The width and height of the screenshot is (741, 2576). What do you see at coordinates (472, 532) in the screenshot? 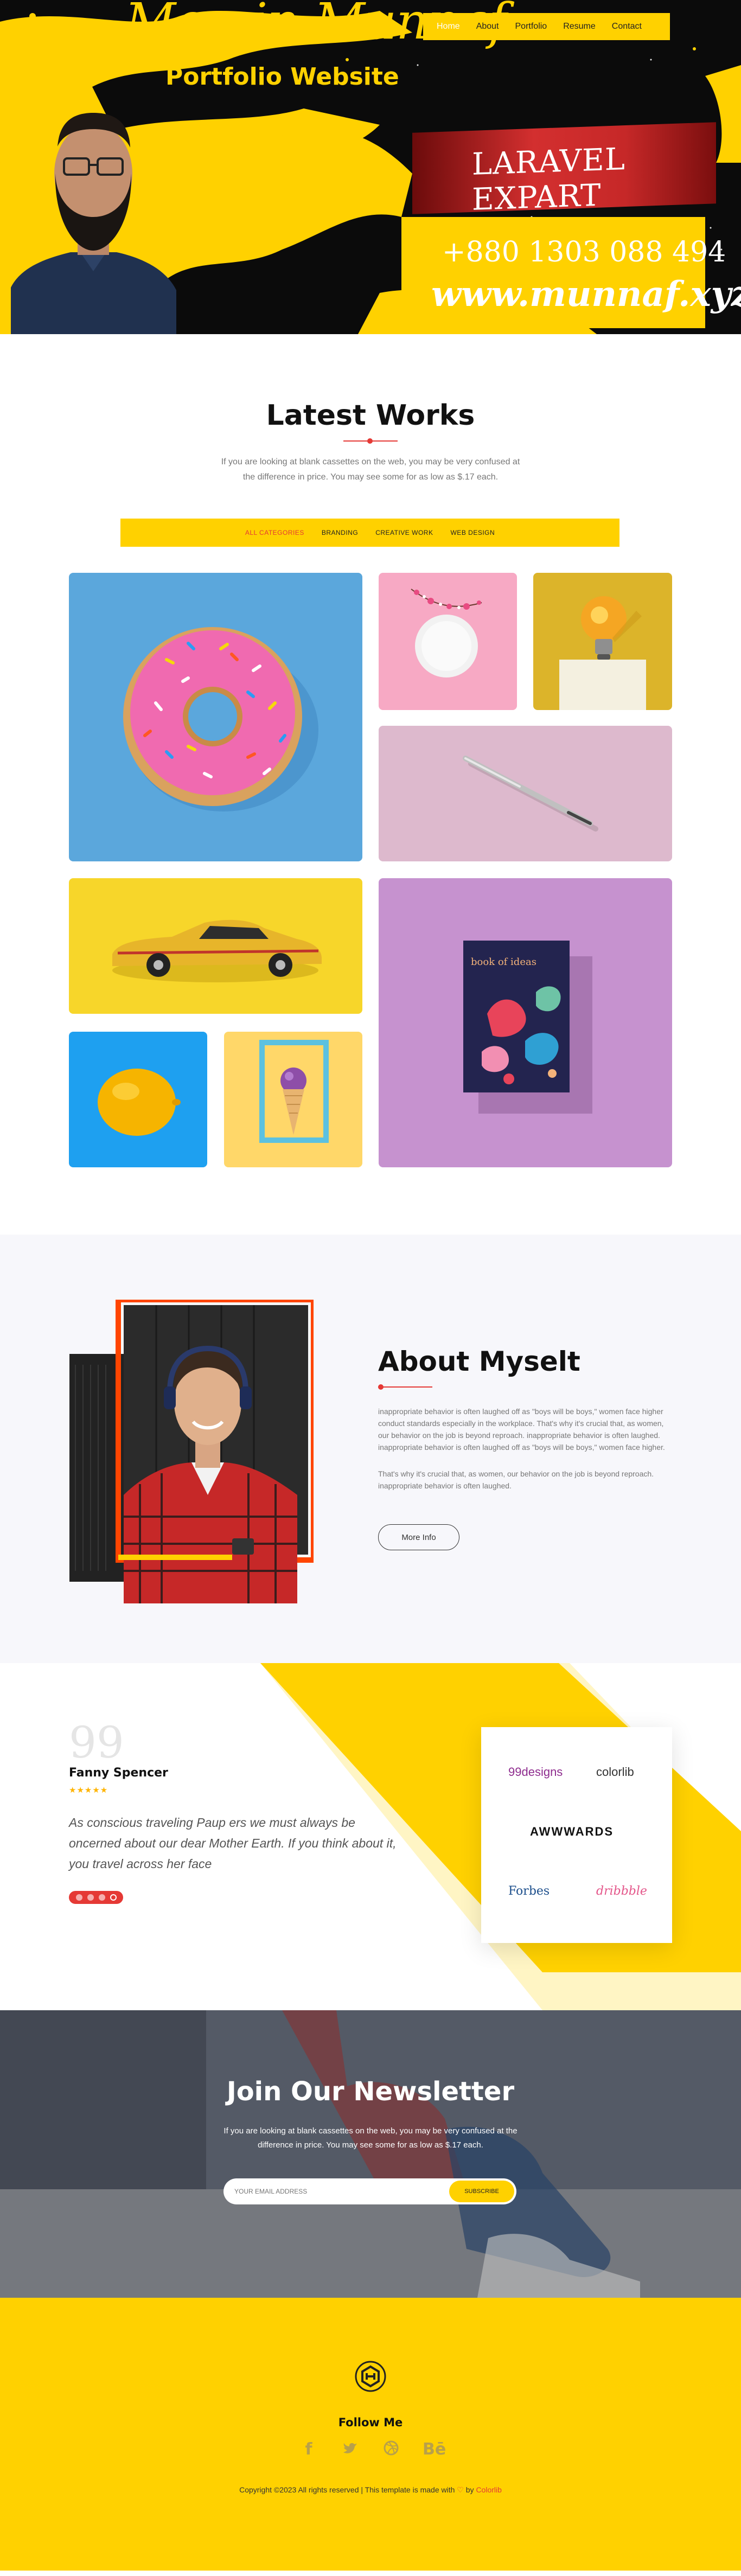
I see `filter-web-design: WEB DESIGN` at bounding box center [472, 532].